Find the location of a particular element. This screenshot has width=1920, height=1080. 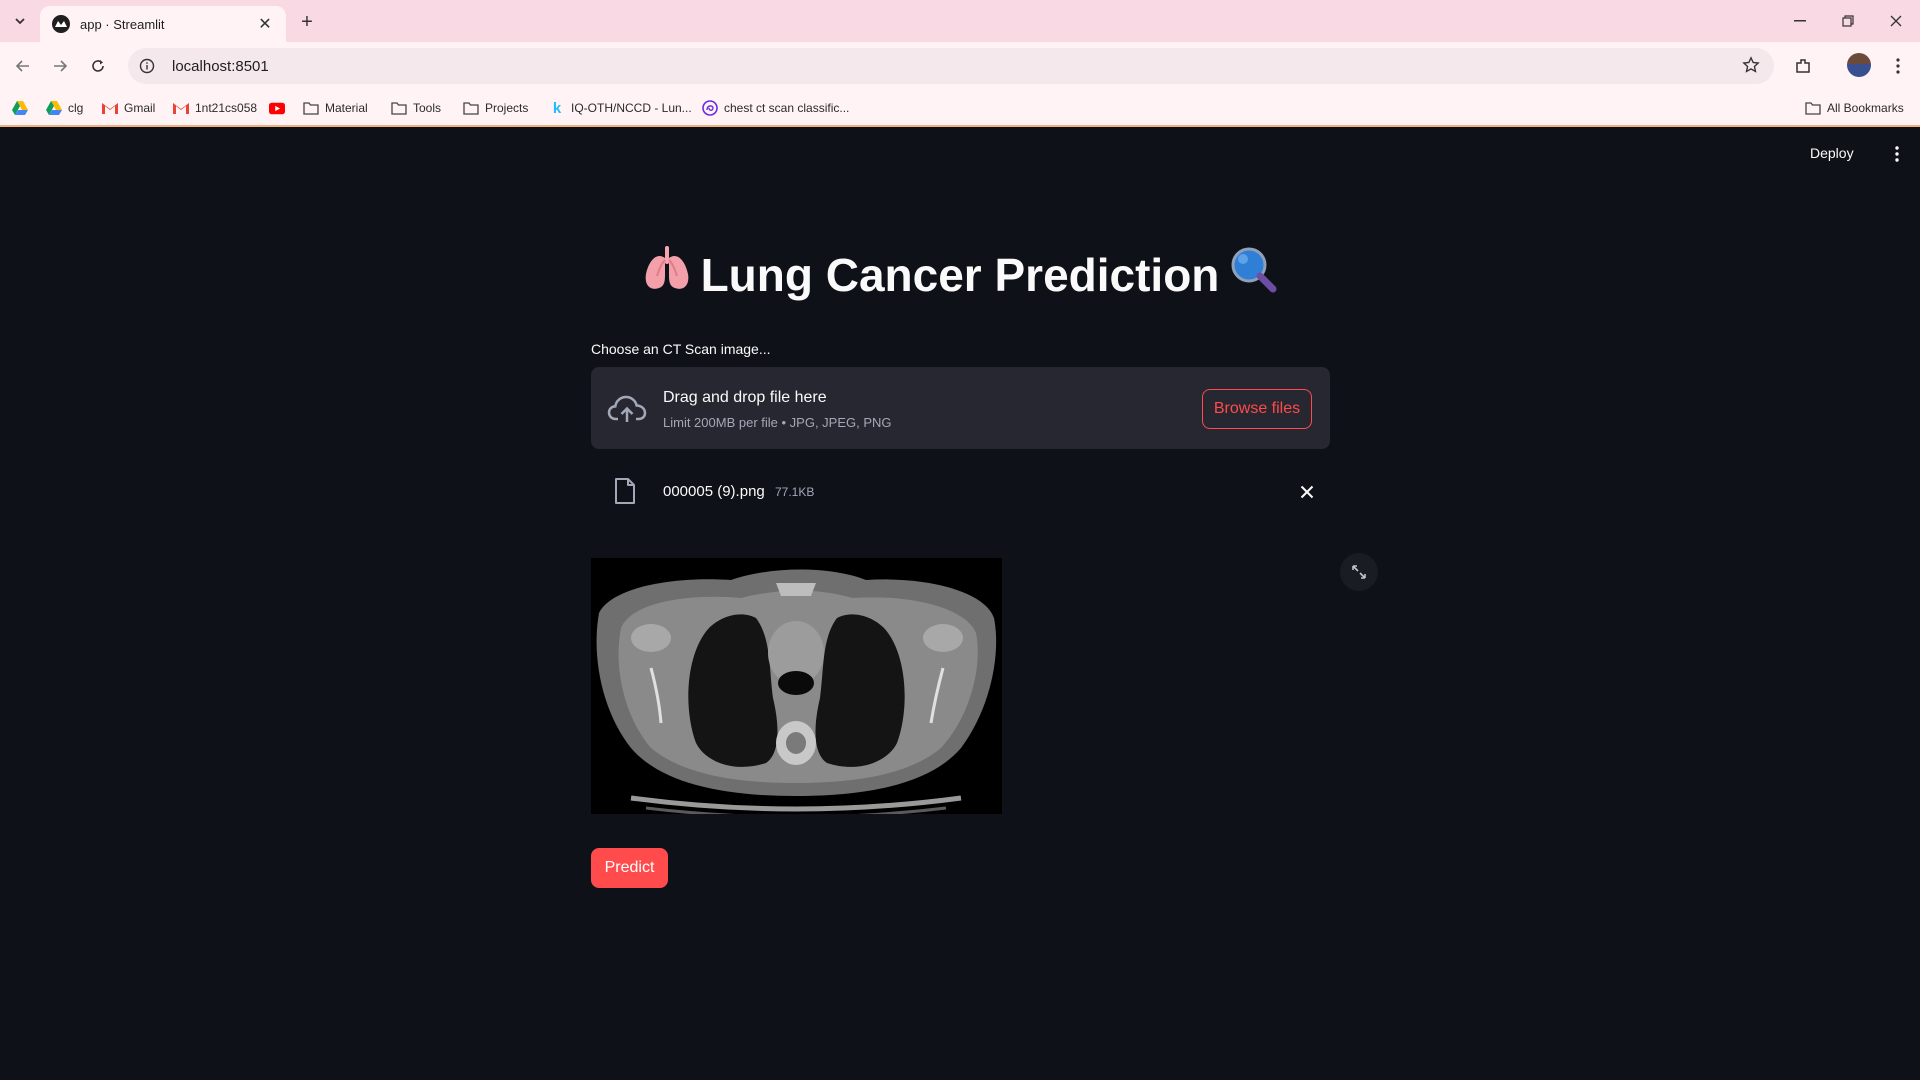

back-icon is located at coordinates (23, 66).